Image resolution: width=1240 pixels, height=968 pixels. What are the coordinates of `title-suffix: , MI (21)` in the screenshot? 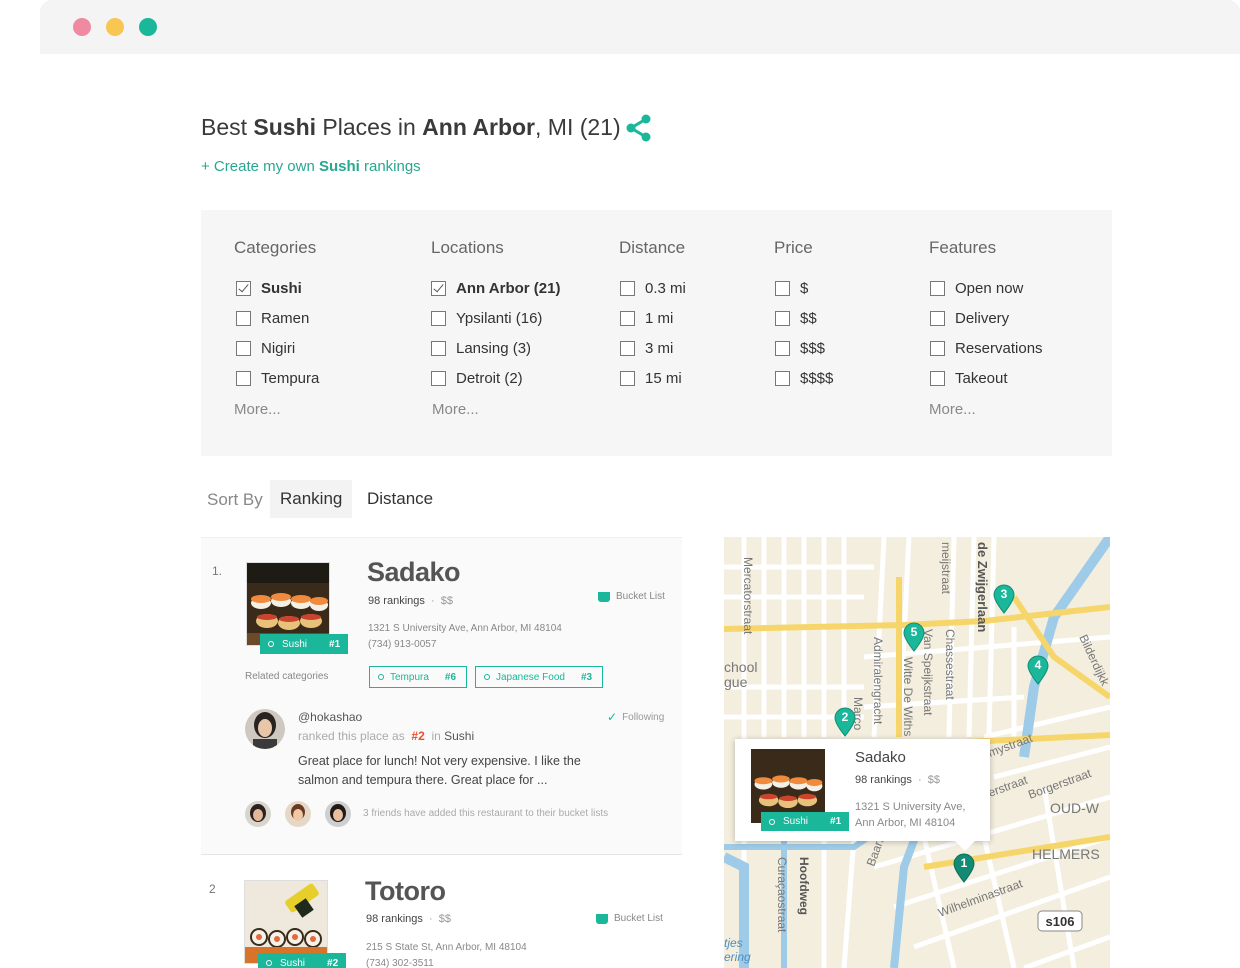 It's located at (578, 127).